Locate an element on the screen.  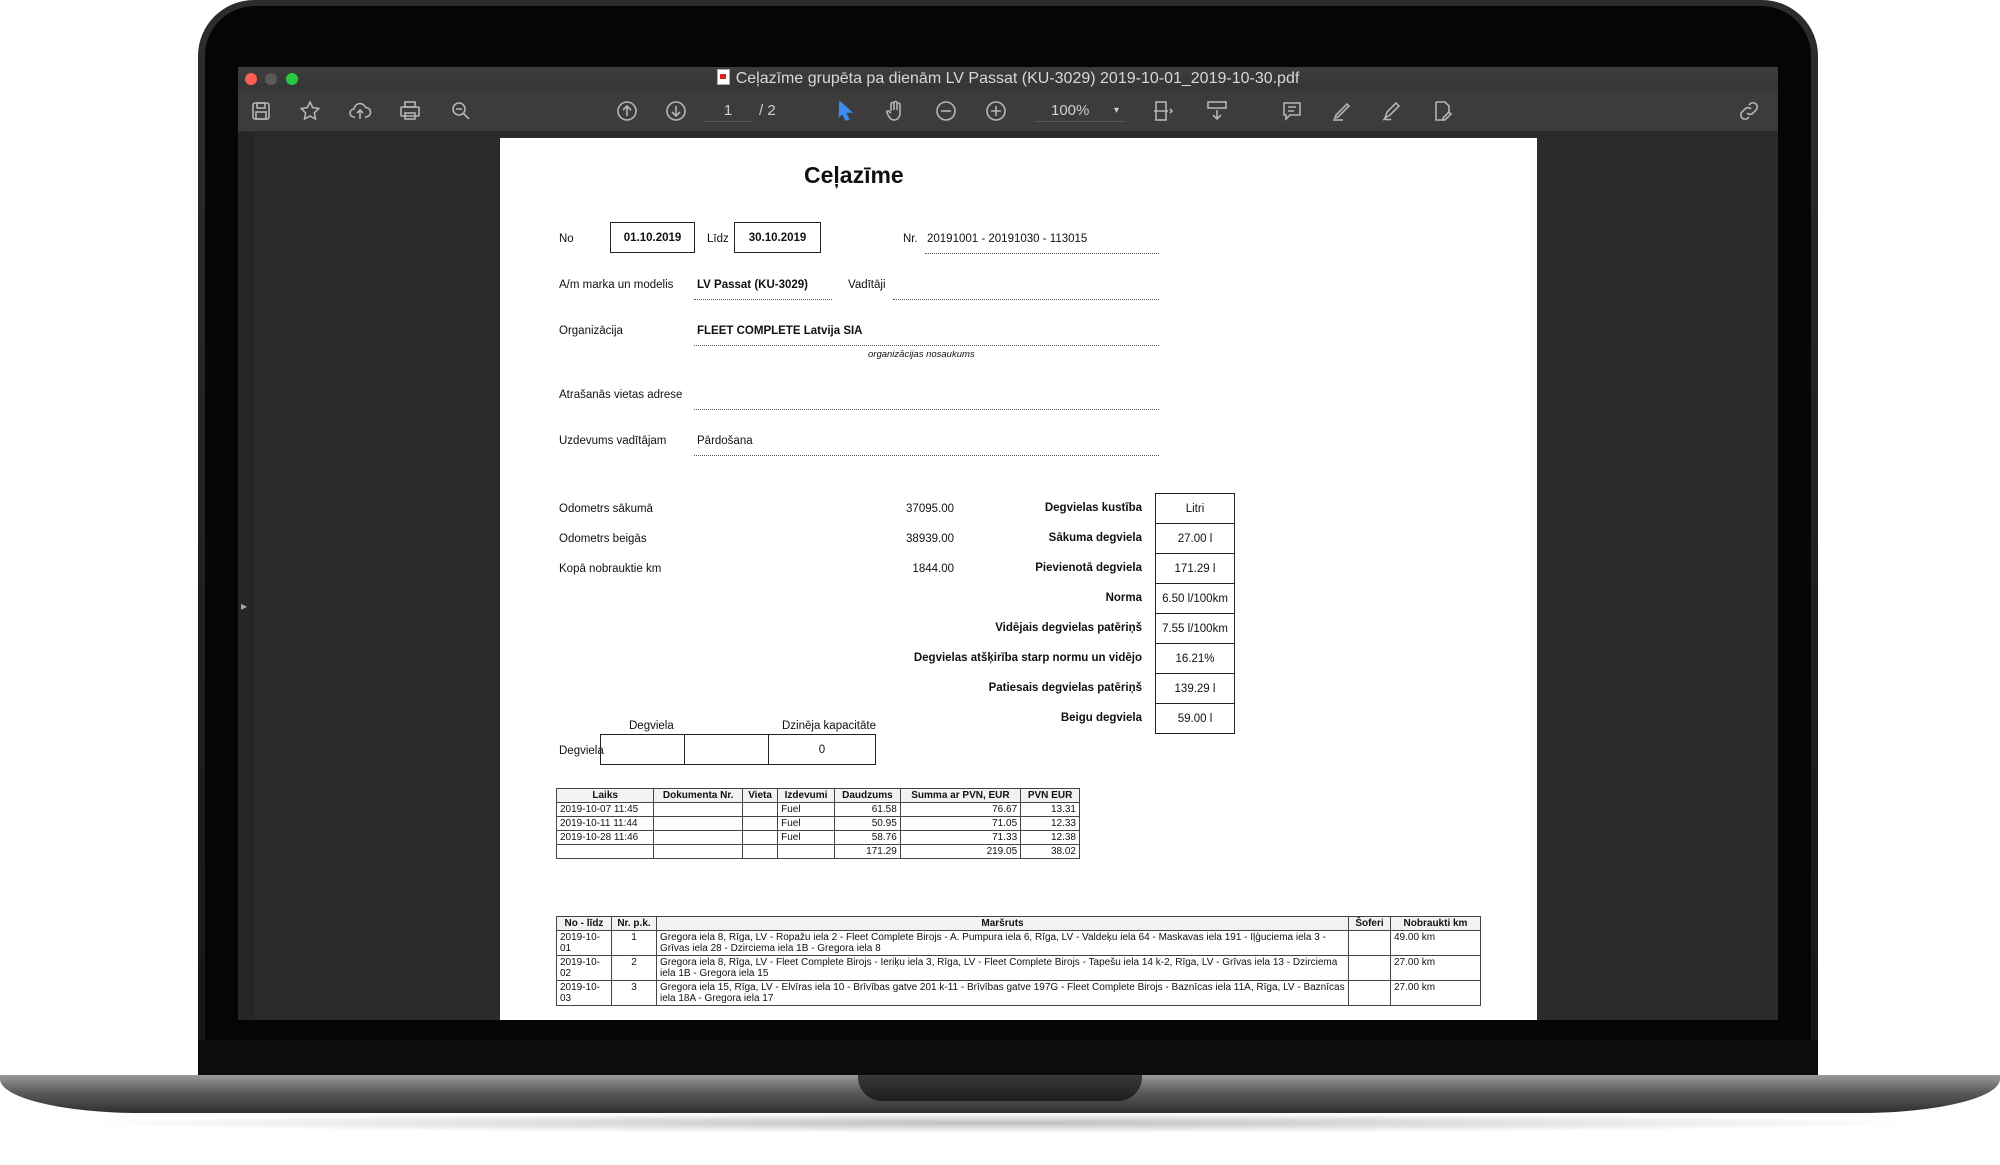
toolbar: 1 / 2 100% ▾ is located at coordinates (1008, 111).